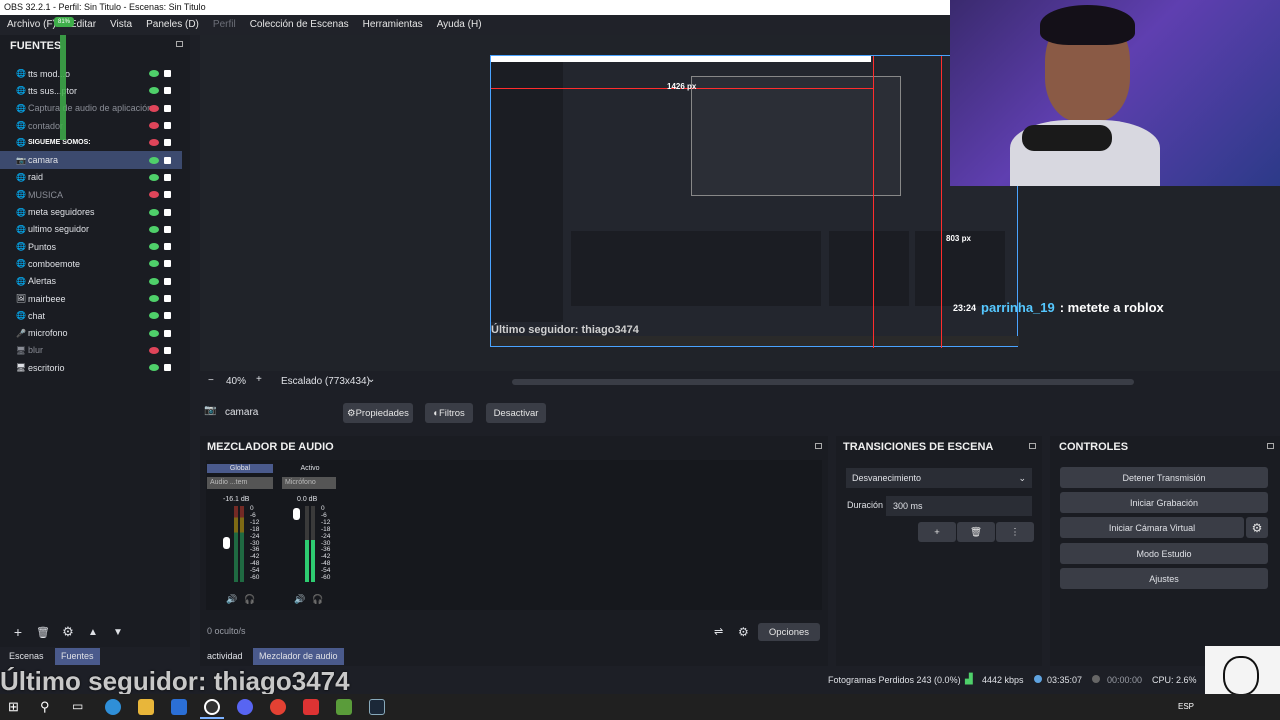 The width and height of the screenshot is (1280, 720). I want to click on add-source-icon: +, so click(18, 632).